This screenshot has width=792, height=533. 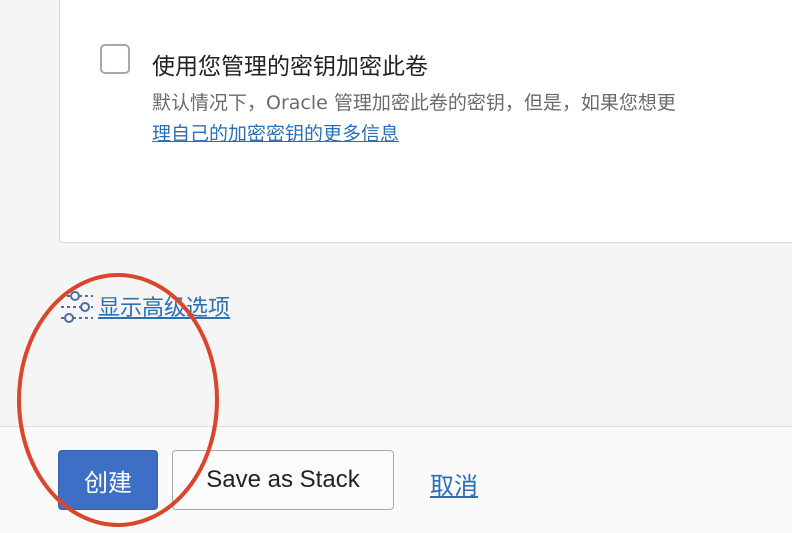 I want to click on create-button: 创建, so click(x=108, y=480).